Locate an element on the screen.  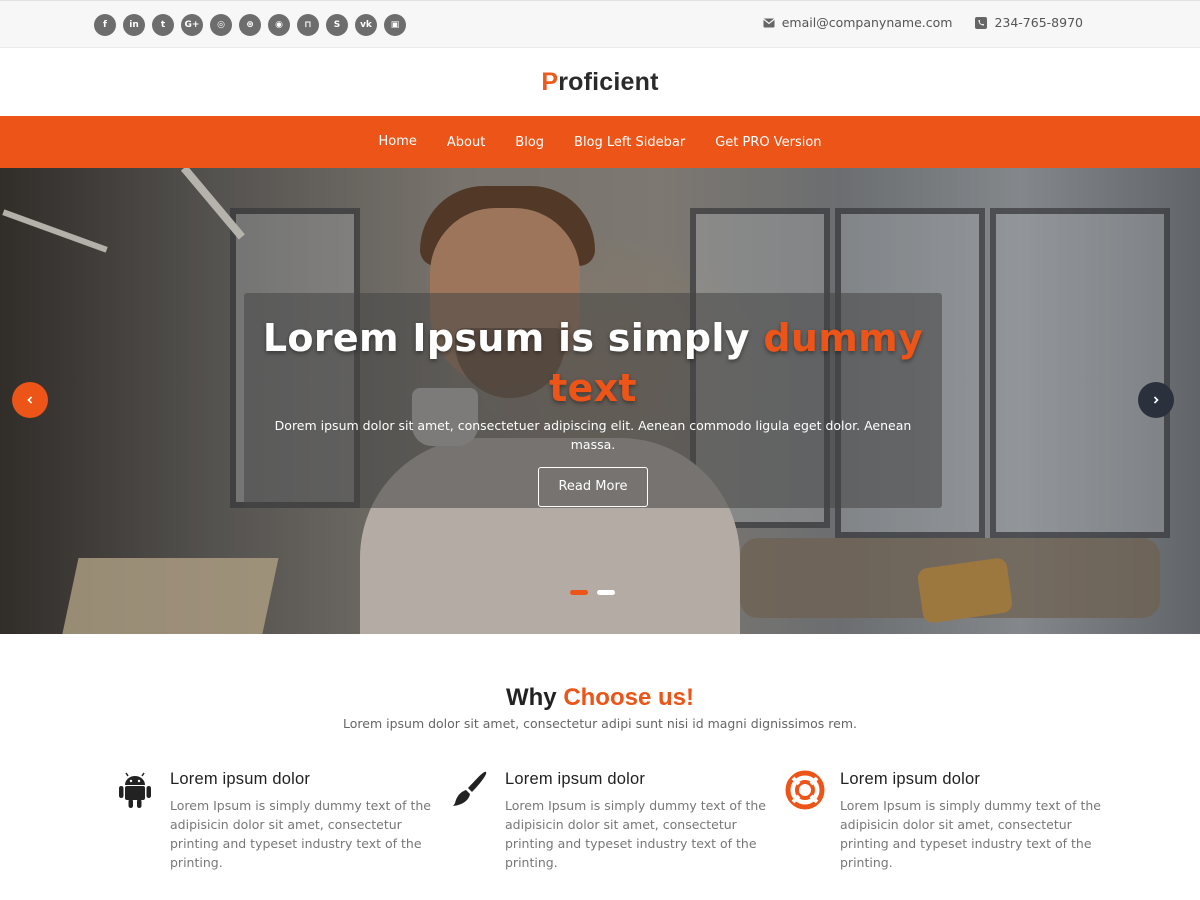
linkedin-icon: in is located at coordinates (134, 25).